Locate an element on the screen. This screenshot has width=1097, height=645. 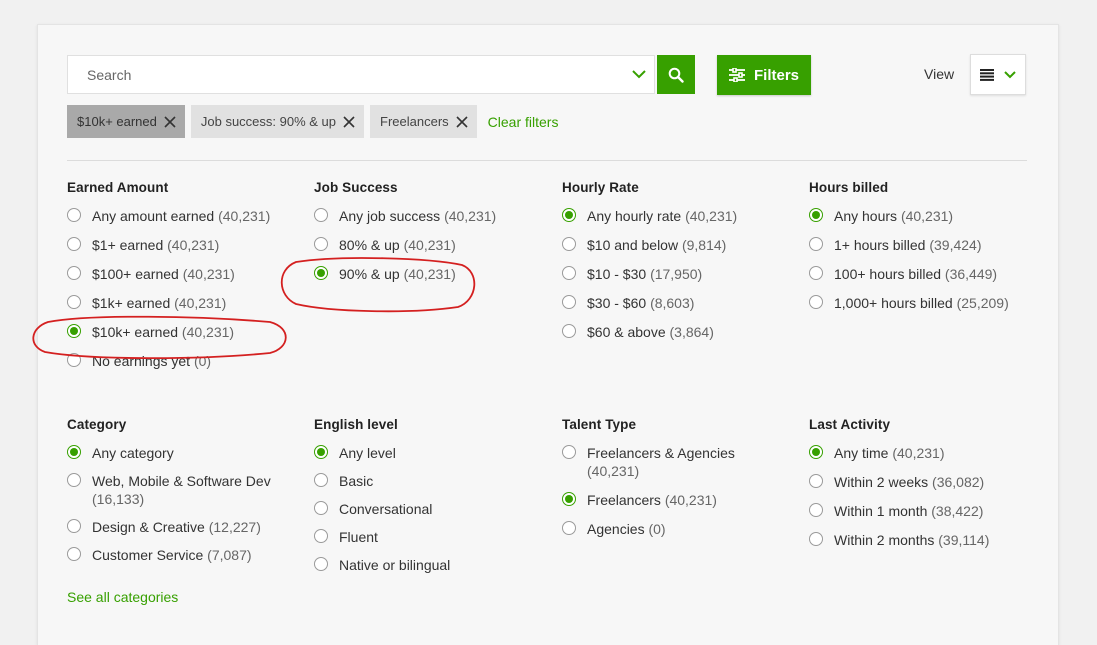
filter-option-label: Any amount earned is located at coordinates (153, 216).